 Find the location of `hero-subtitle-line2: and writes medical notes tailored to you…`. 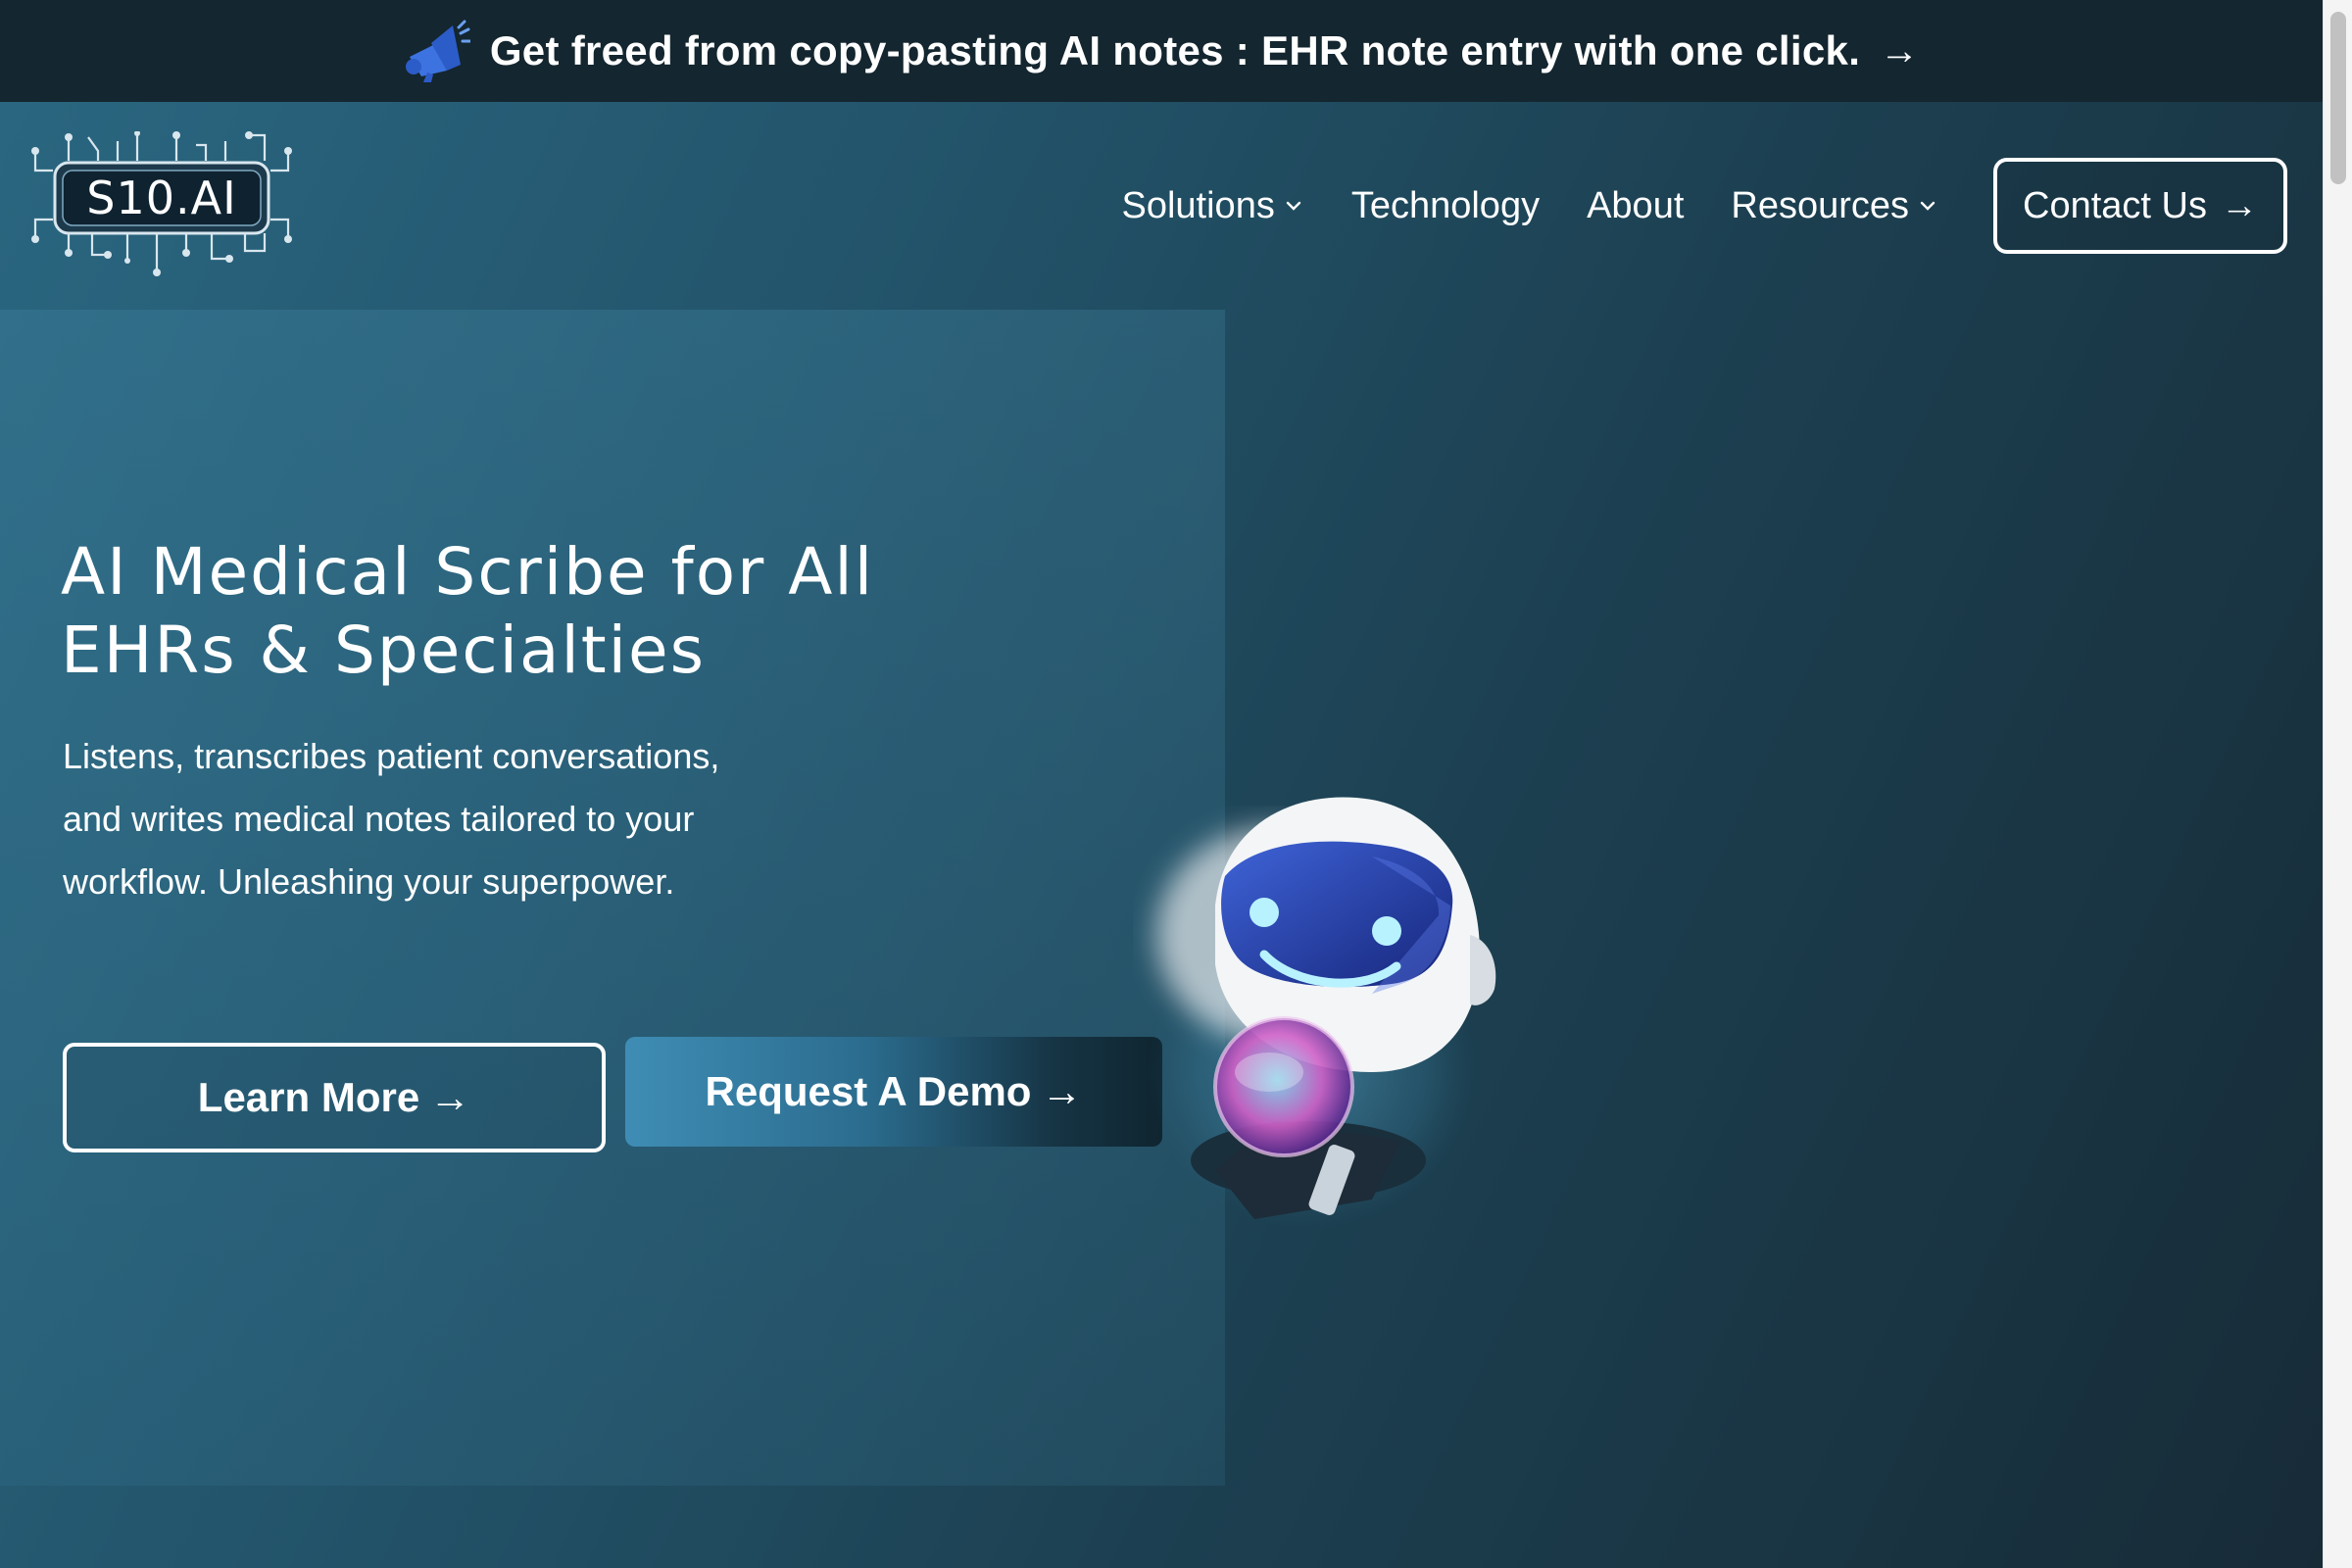

hero-subtitle-line2: and writes medical notes tailored to you… is located at coordinates (379, 819).